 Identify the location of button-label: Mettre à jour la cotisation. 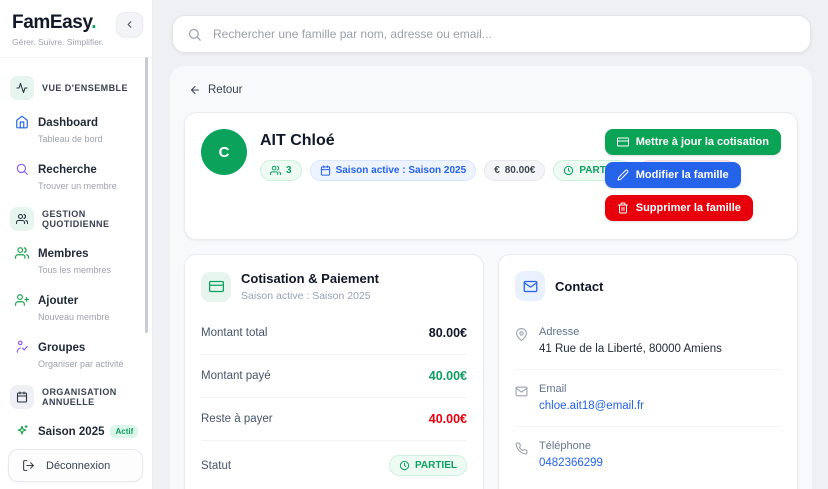
(702, 142).